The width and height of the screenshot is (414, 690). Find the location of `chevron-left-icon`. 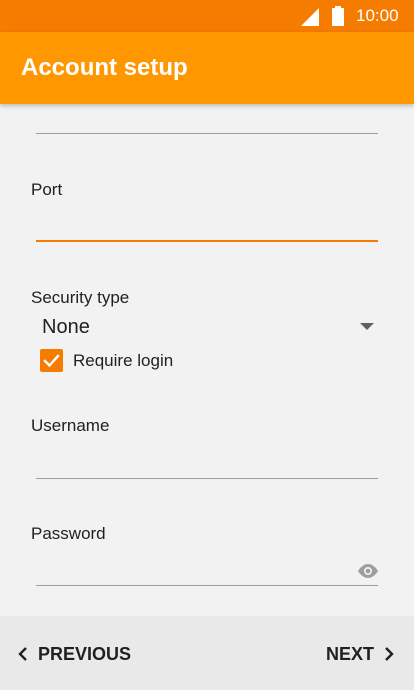

chevron-left-icon is located at coordinates (22, 654).